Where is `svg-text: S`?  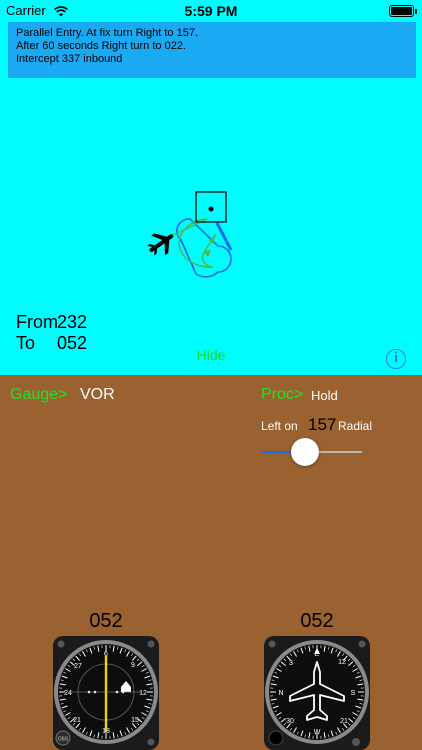
svg-text: S is located at coordinates (353, 693).